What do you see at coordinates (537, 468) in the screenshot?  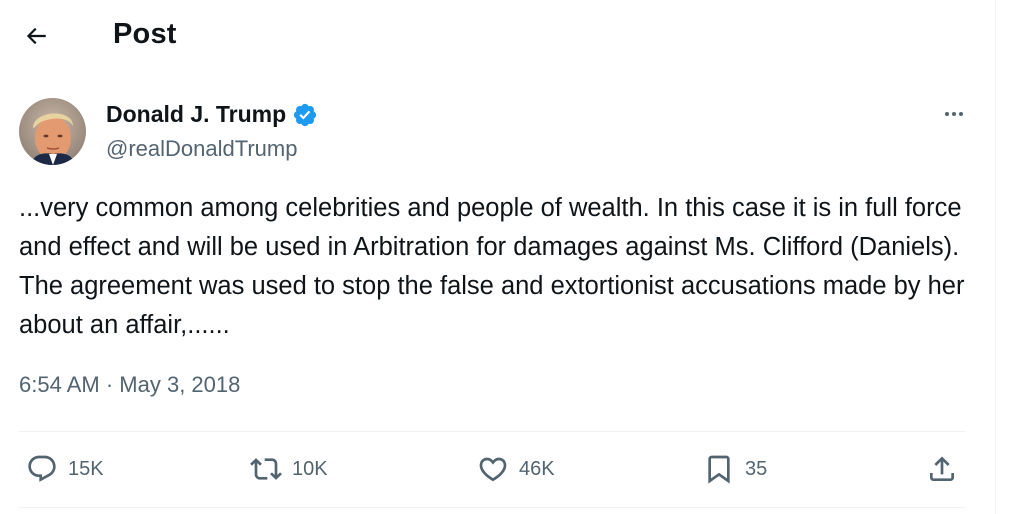 I see `like-count: 46K` at bounding box center [537, 468].